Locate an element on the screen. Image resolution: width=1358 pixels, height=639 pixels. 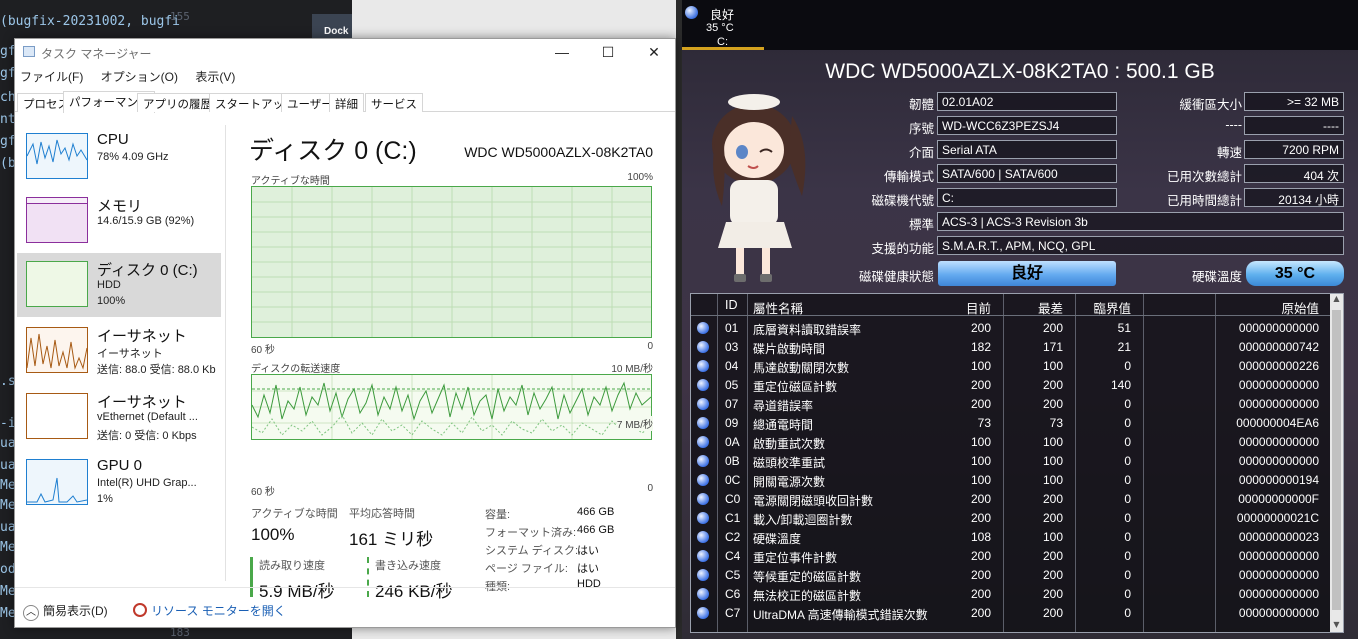
header-current: 目前 is located at coordinates (978, 307).